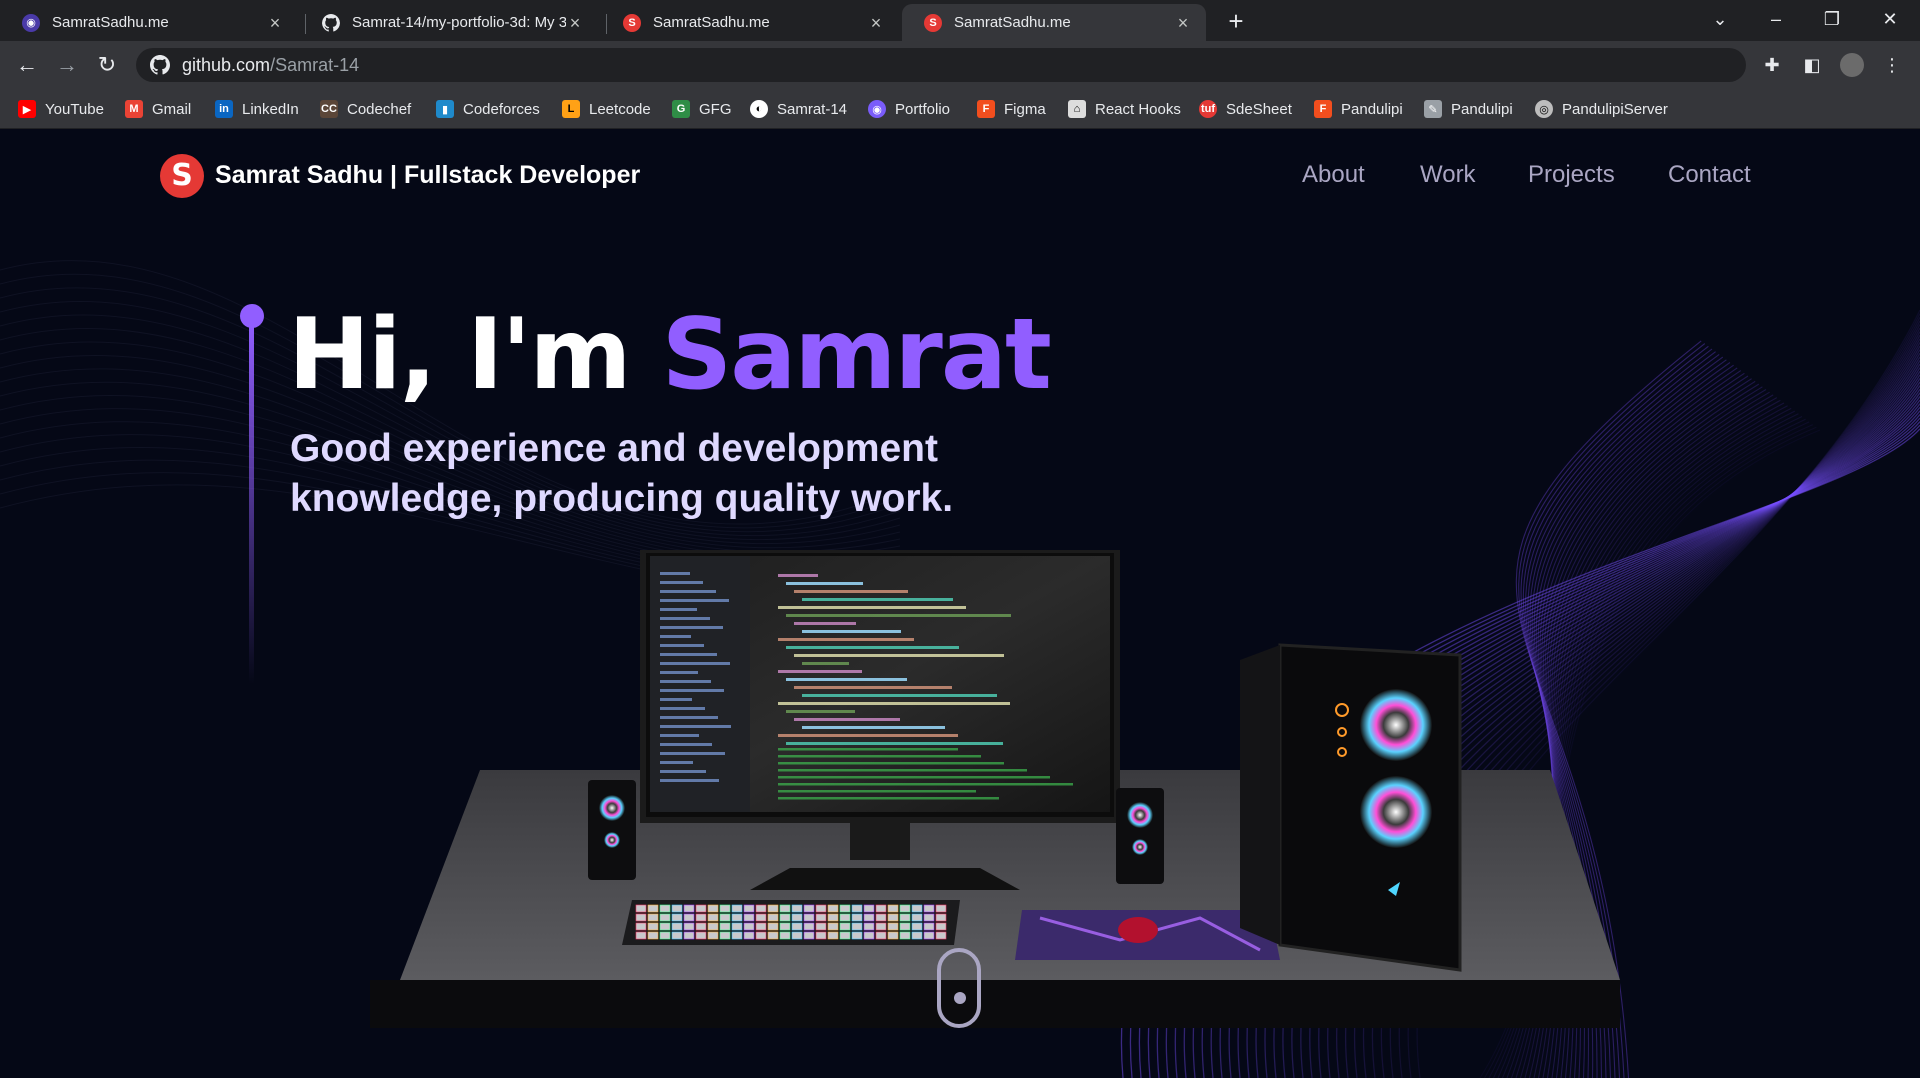 The image size is (1920, 1078). I want to click on bookmark-sdesheet: tuf SdeSheet, so click(1245, 109).